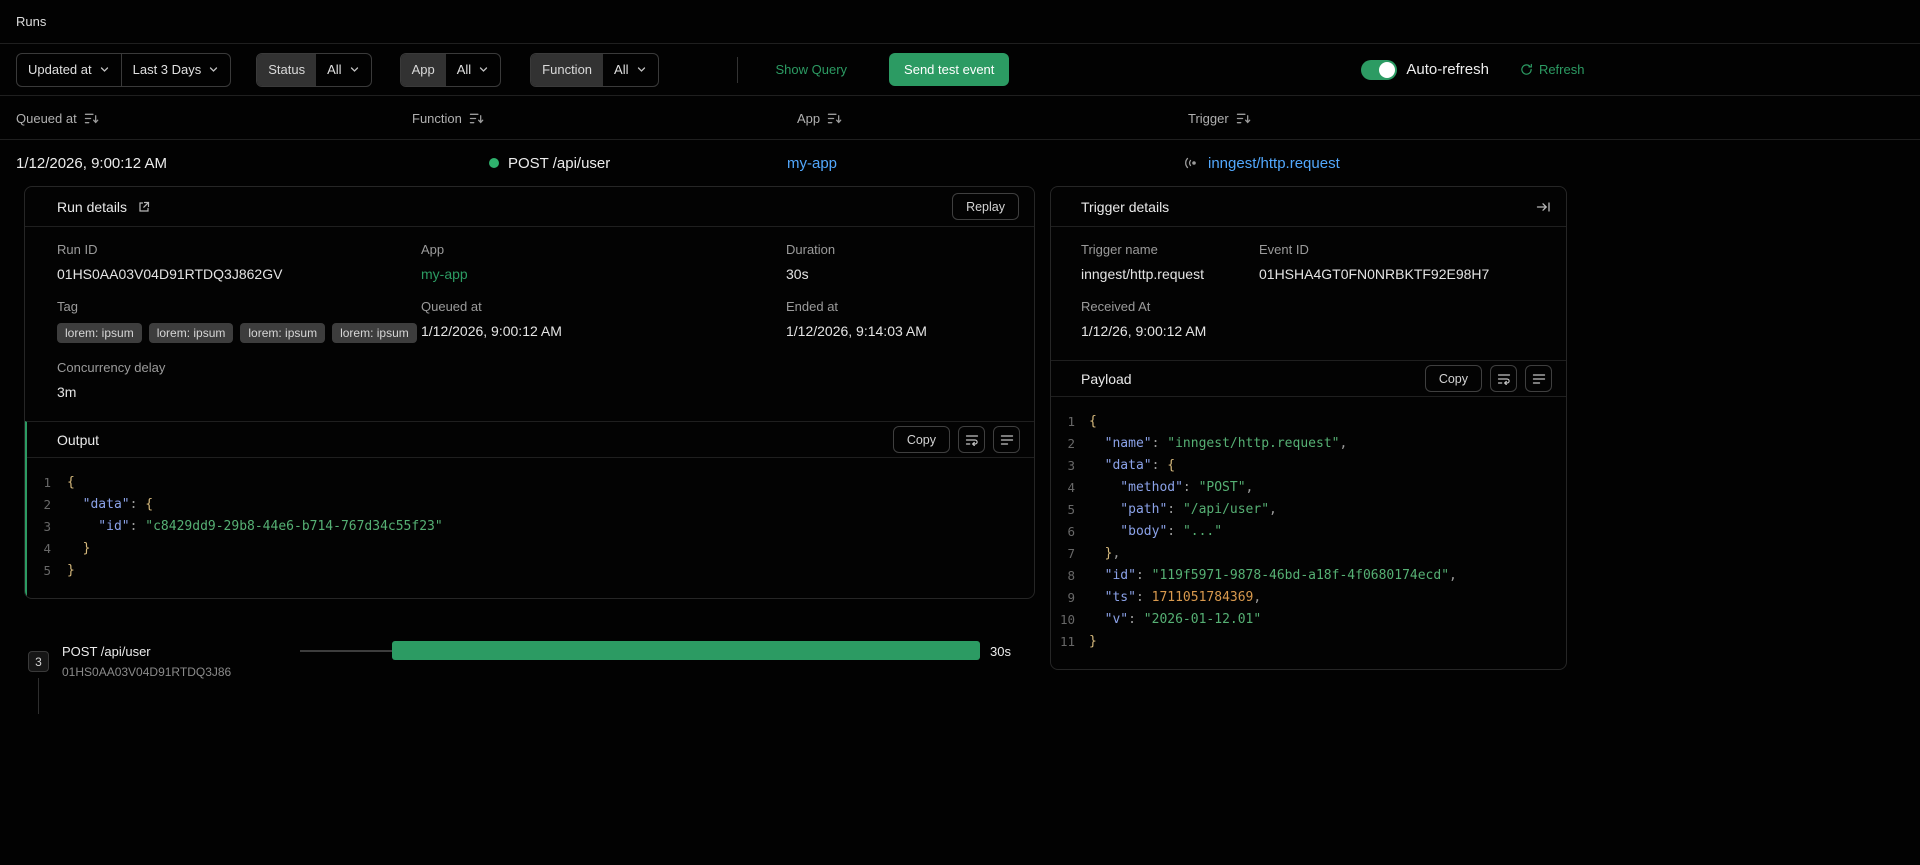 The width and height of the screenshot is (1920, 865). Describe the element at coordinates (1156, 531) in the screenshot. I see `code-content: "body": "..."` at that location.